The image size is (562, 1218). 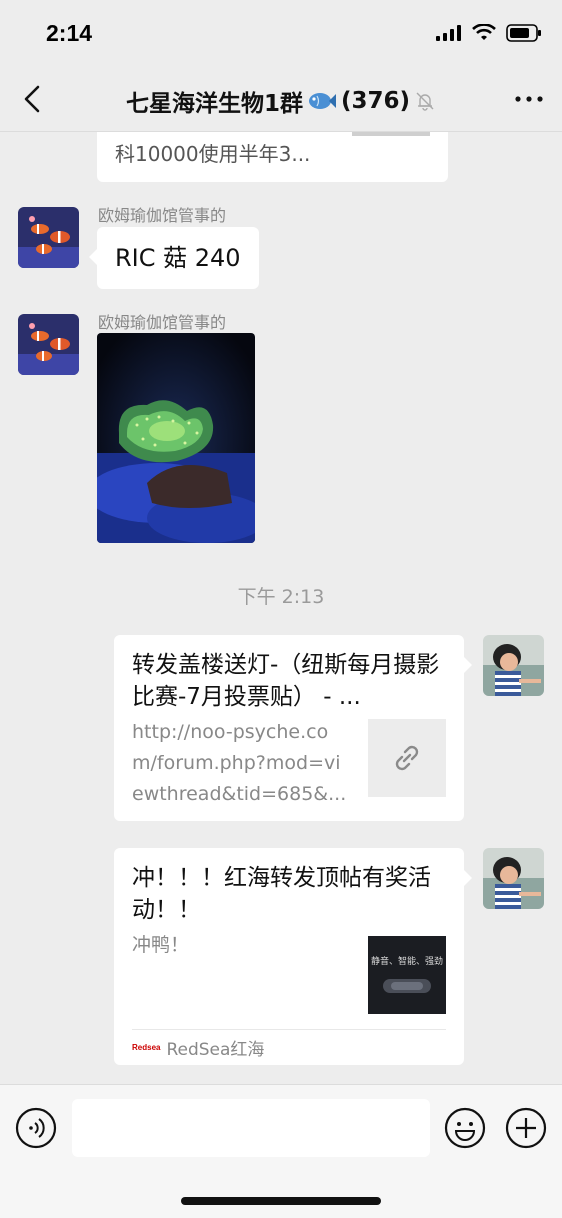 What do you see at coordinates (178, 258) in the screenshot?
I see `message-text: RIC 菇 240` at bounding box center [178, 258].